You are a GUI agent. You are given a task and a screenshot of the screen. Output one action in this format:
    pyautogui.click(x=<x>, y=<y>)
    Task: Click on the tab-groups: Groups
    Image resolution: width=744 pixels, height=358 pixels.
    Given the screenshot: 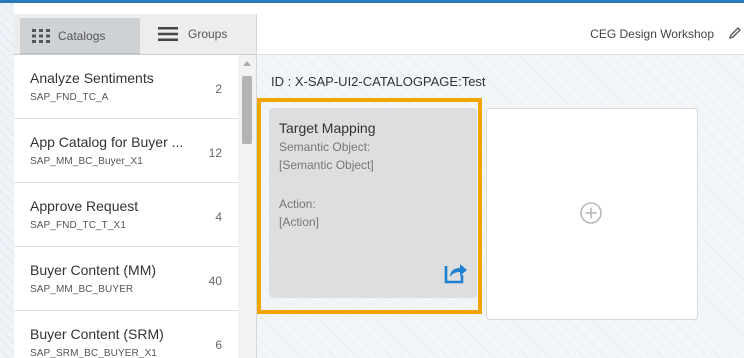 What is the action you would take?
    pyautogui.click(x=205, y=34)
    